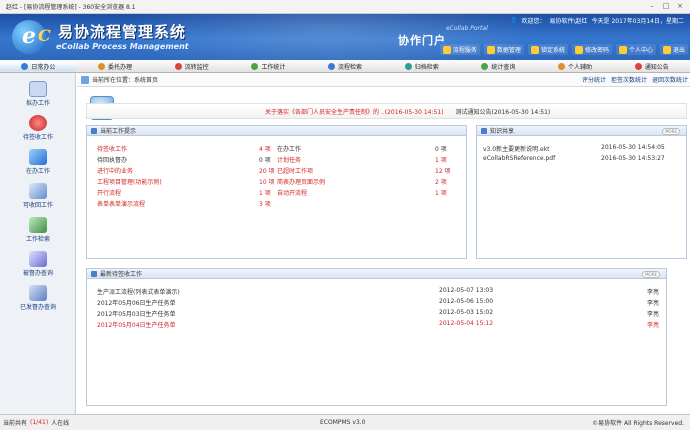 The image size is (690, 430). I want to click on stats-icon, so click(255, 66).